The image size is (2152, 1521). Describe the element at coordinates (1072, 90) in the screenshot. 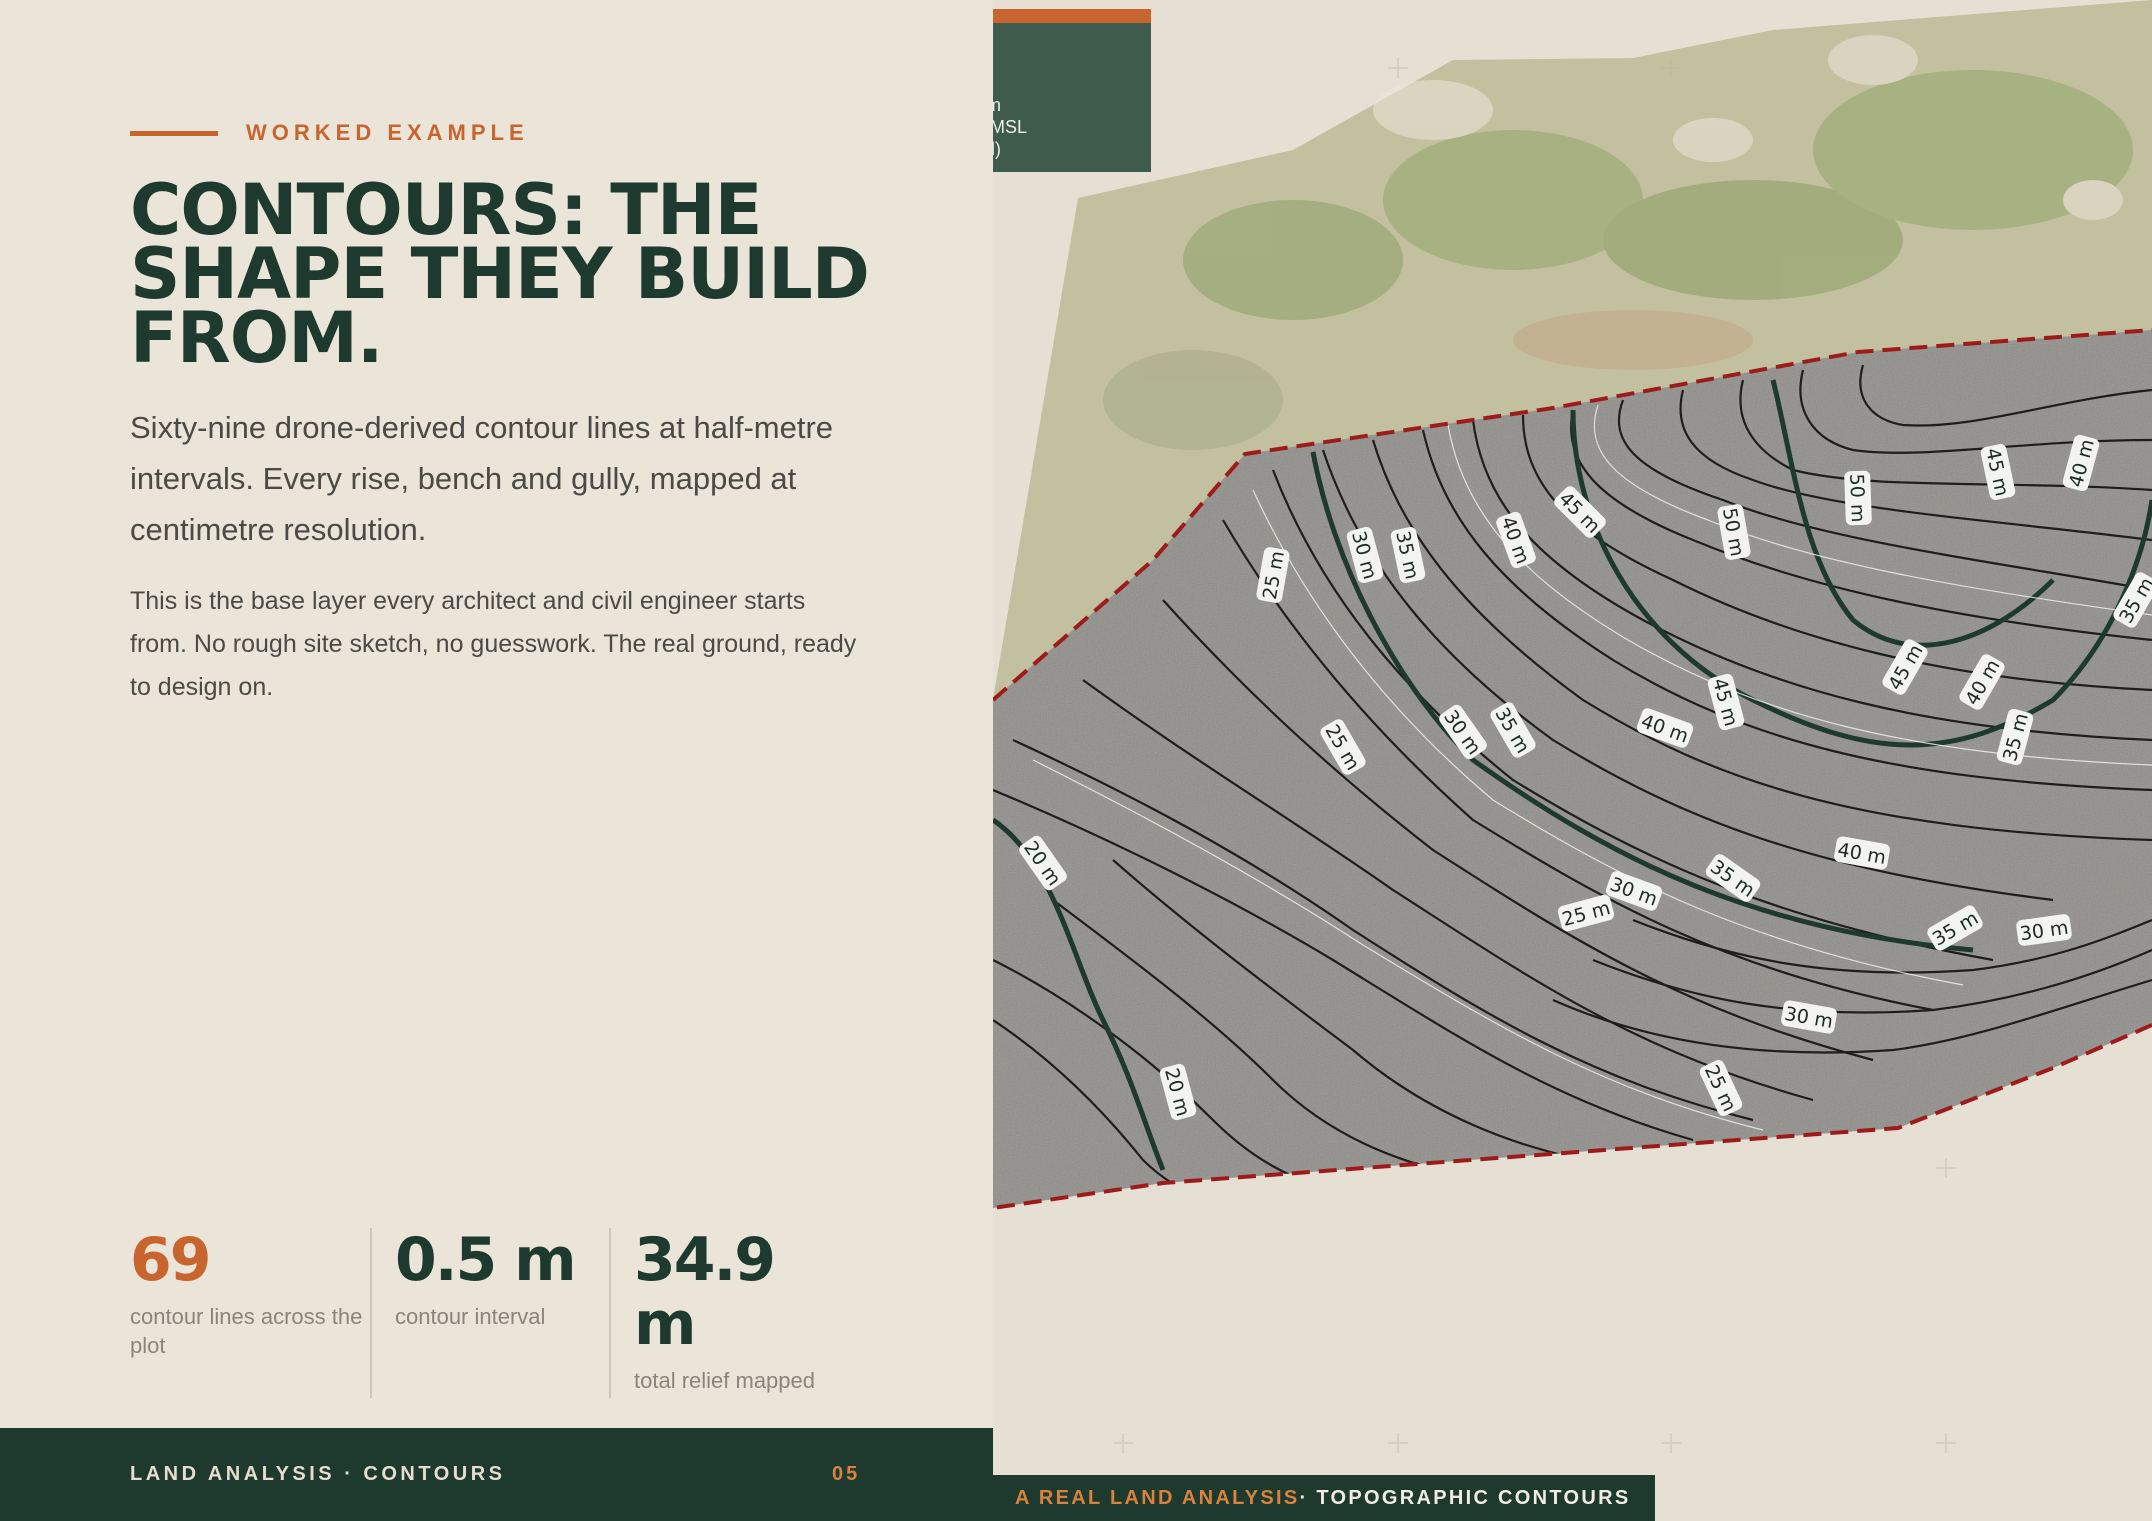

I see `legend-card: m 53 m ox. MSL cted)` at that location.